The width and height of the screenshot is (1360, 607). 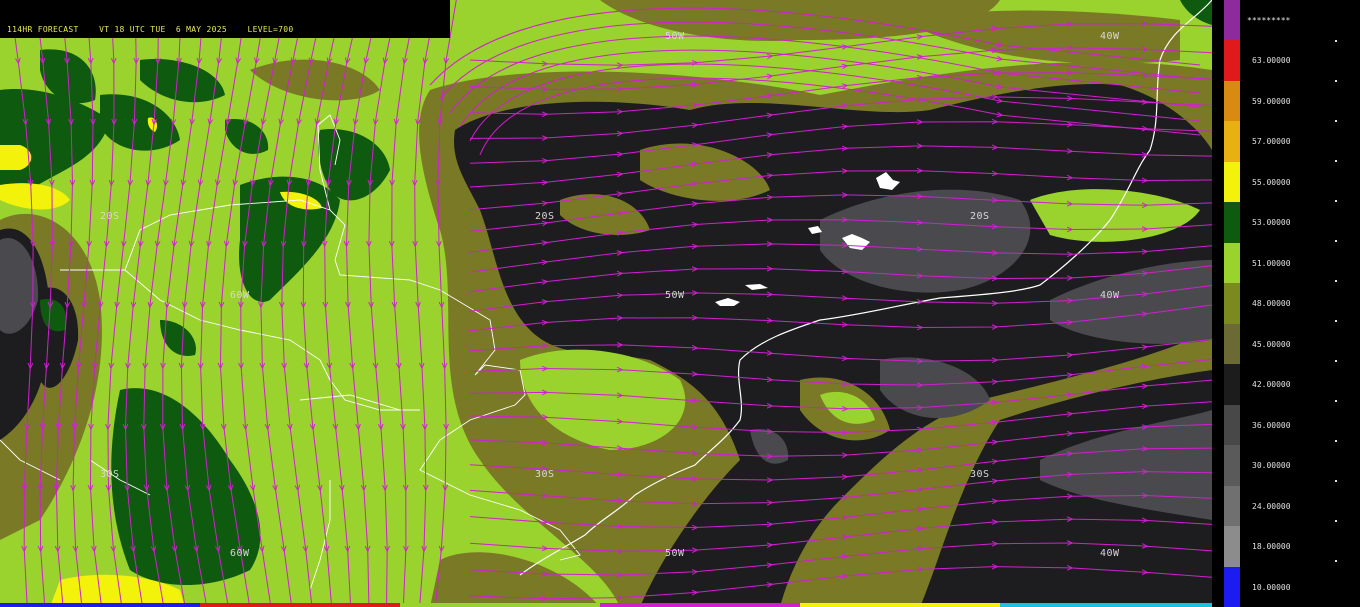 What do you see at coordinates (1269, 20) in the screenshot?
I see `legend-overflow-label: *********` at bounding box center [1269, 20].